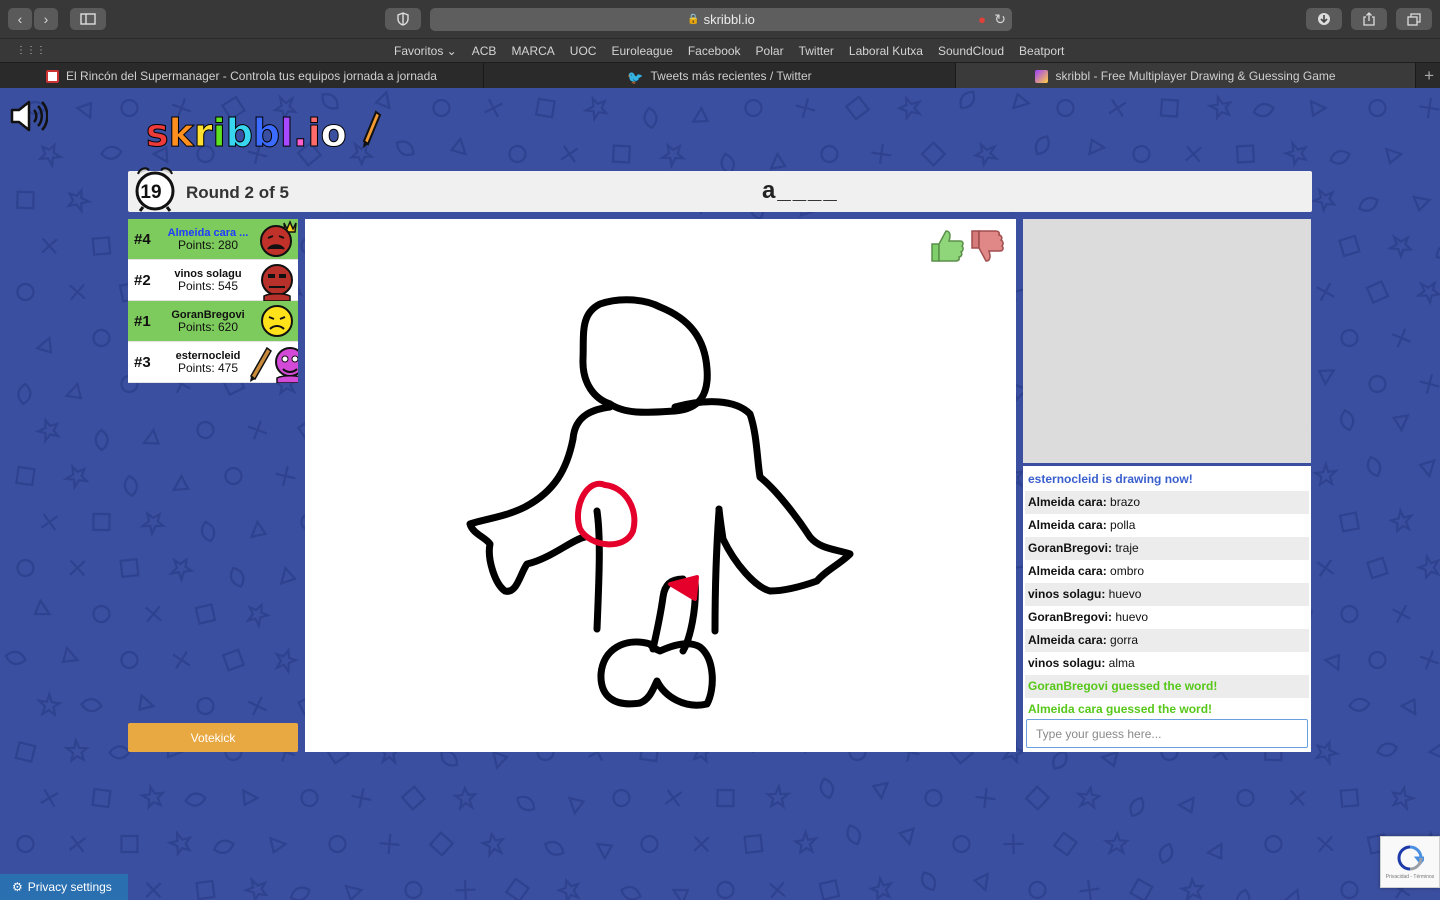 This screenshot has height=900, width=1440. I want to click on chat-author: vinos solagu:, so click(1067, 594).